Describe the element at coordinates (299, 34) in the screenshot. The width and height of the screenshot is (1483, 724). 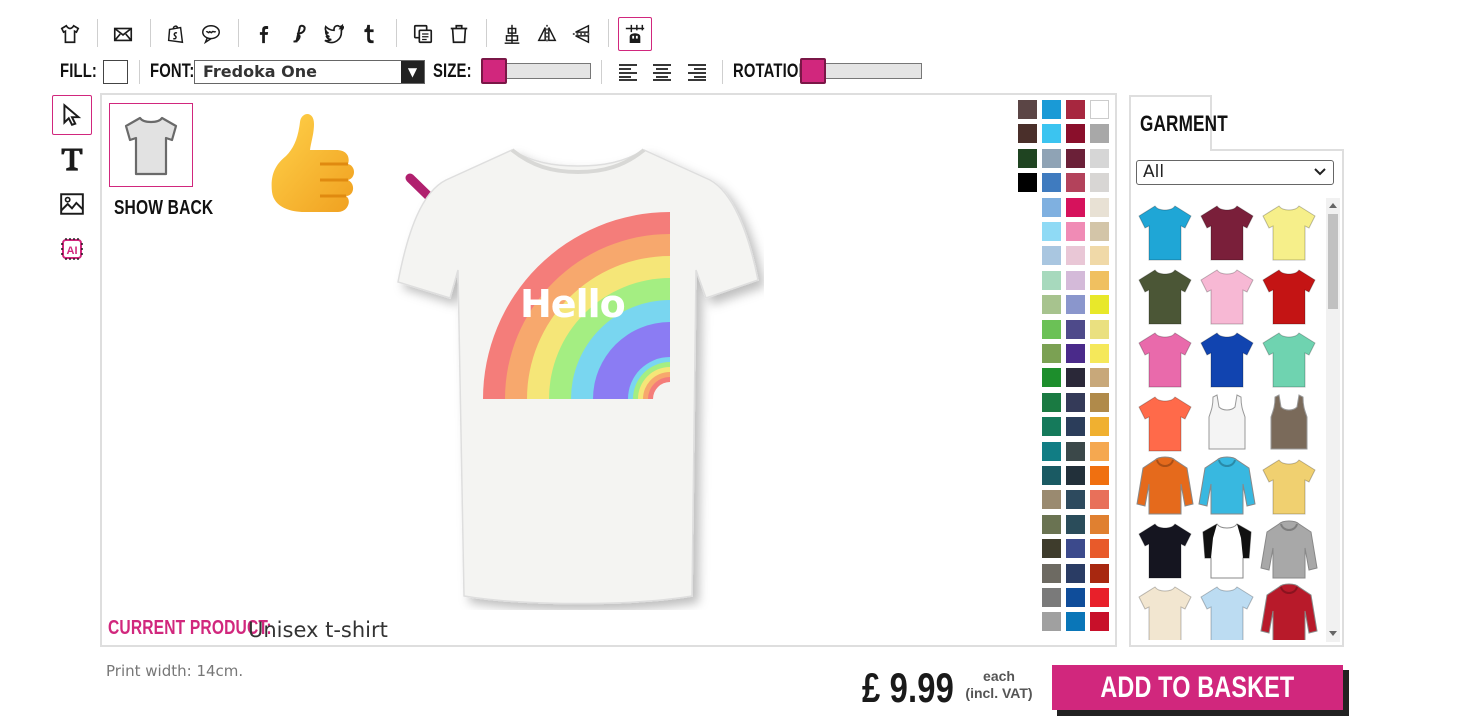
I see `etsy-icon` at that location.